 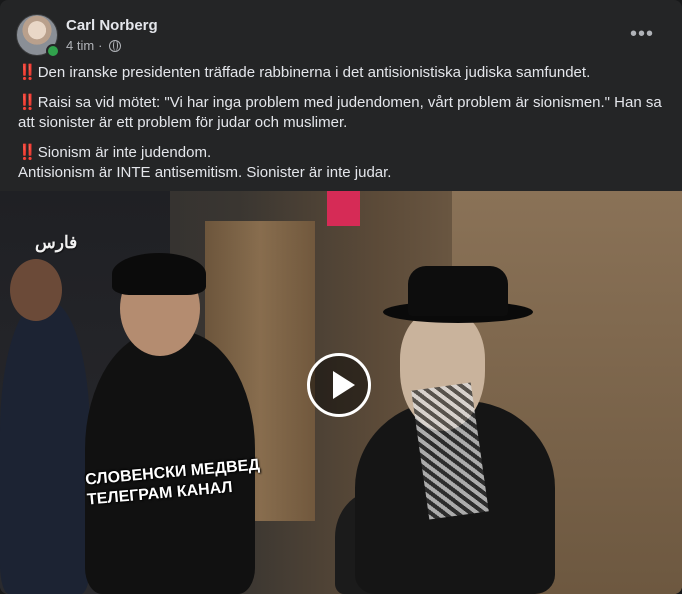 I want to click on video-watermark-logo: فارس, so click(x=56, y=242).